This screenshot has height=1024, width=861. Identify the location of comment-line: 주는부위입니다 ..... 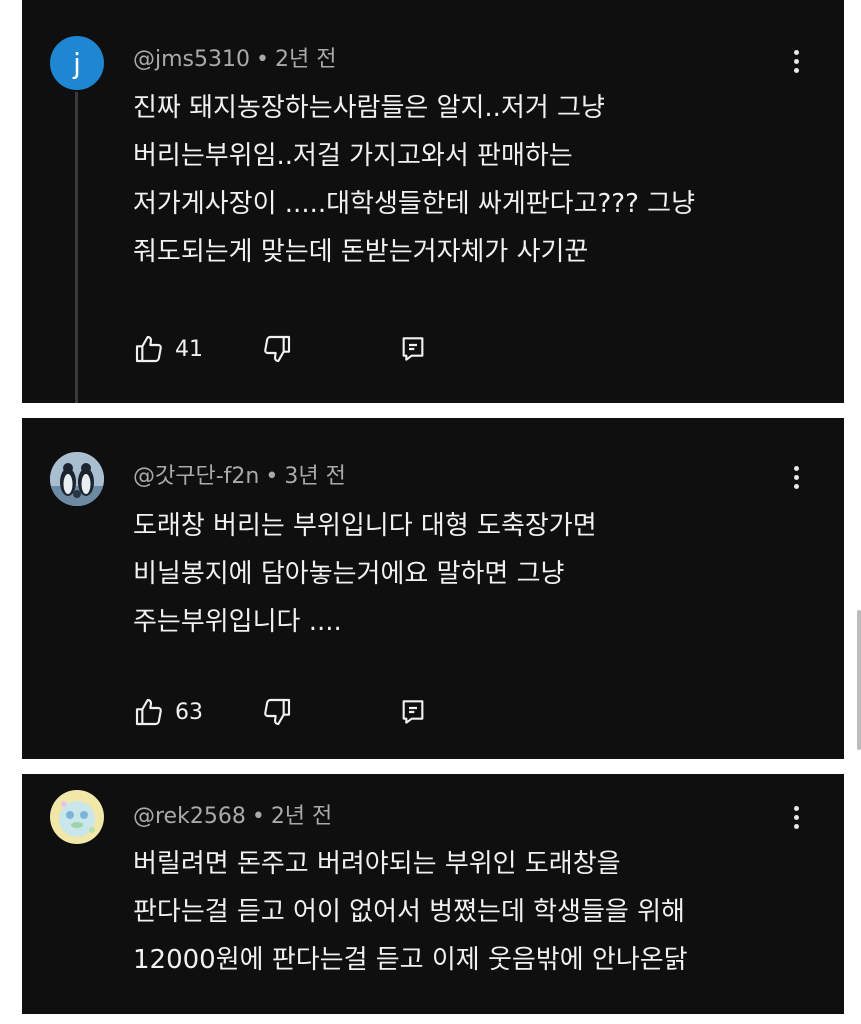
(237, 622).